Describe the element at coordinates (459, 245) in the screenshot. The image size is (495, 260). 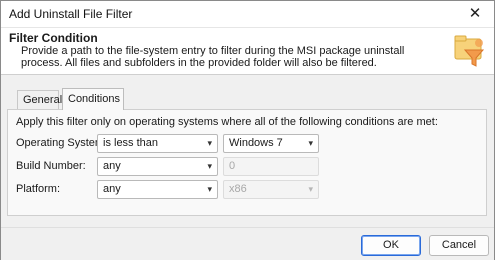
I see `cancel-button: Cancel` at that location.